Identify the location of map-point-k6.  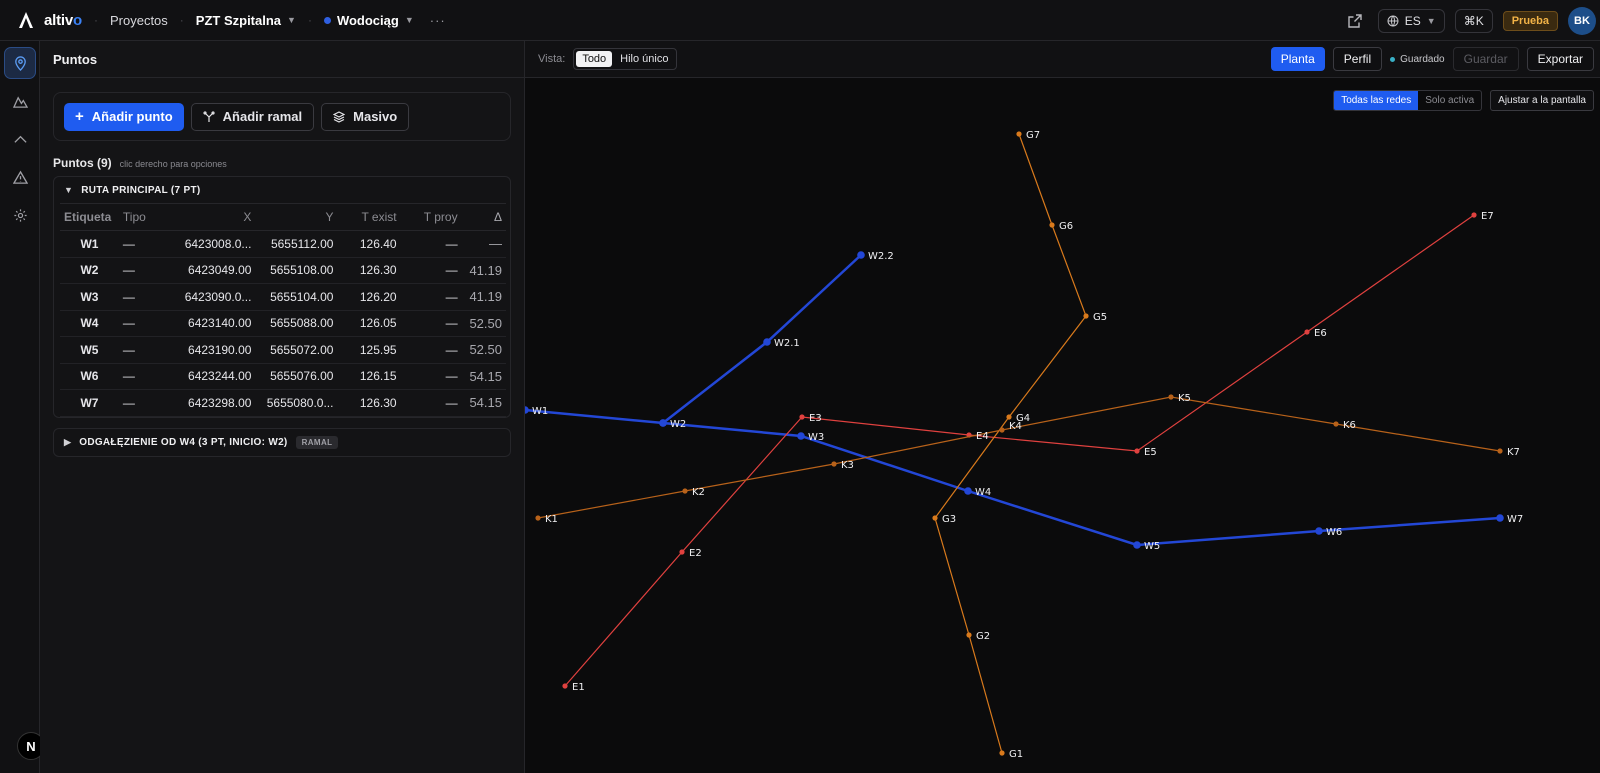
(1336, 424).